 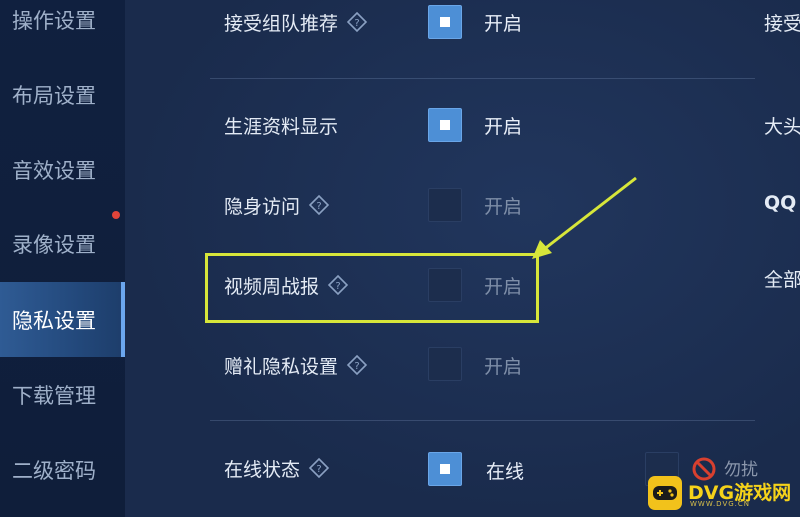 I want to click on gamepad-icon, so click(x=665, y=493).